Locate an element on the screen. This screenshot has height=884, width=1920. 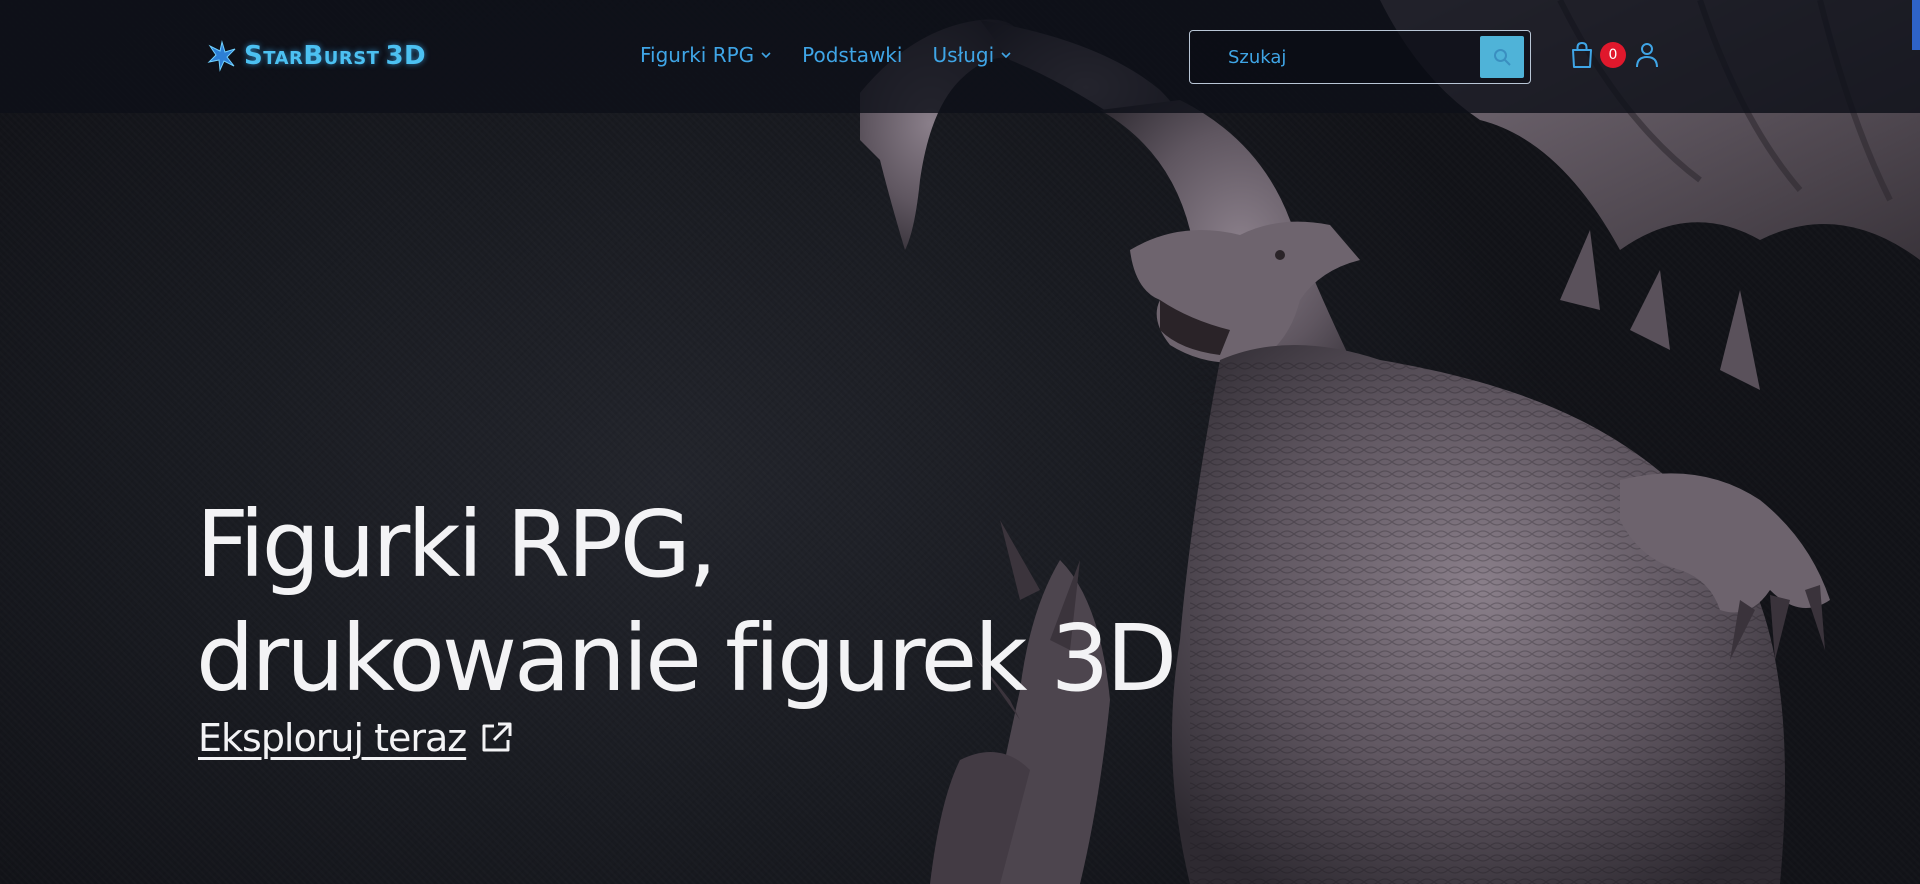
search-icon is located at coordinates (1502, 57).